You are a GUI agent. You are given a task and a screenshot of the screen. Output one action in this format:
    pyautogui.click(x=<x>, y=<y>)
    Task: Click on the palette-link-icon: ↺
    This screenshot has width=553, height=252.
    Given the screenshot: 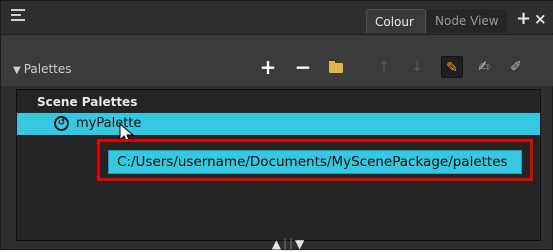 What is the action you would take?
    pyautogui.click(x=61, y=123)
    